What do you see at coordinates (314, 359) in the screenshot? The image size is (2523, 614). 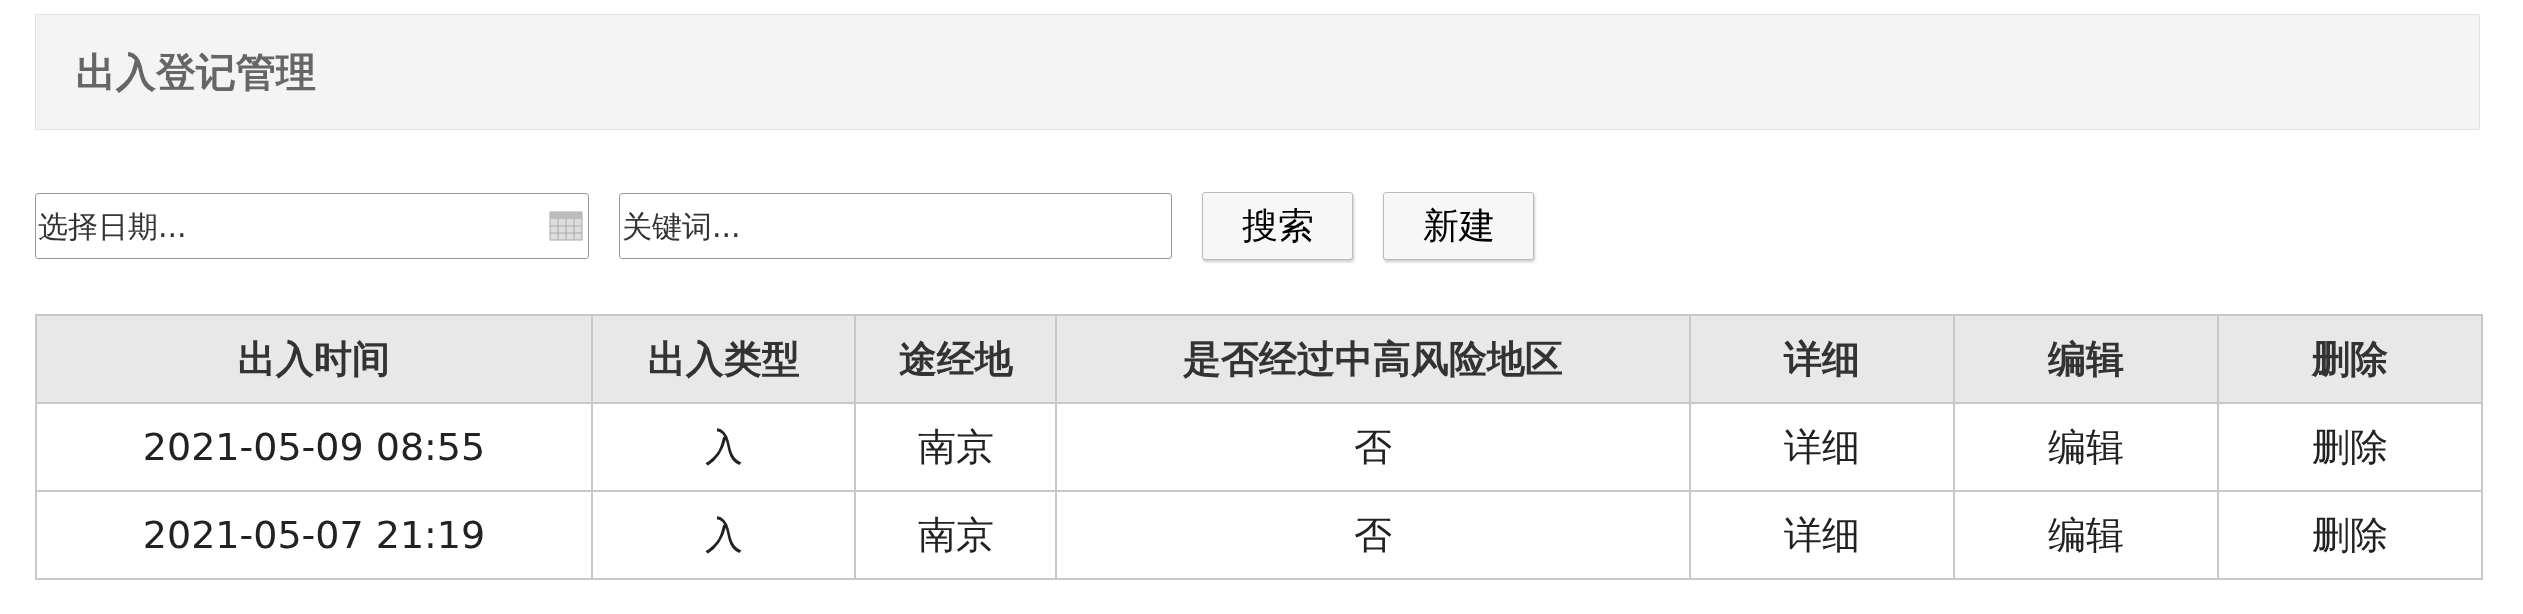 I see `column-header: 出入时间` at bounding box center [314, 359].